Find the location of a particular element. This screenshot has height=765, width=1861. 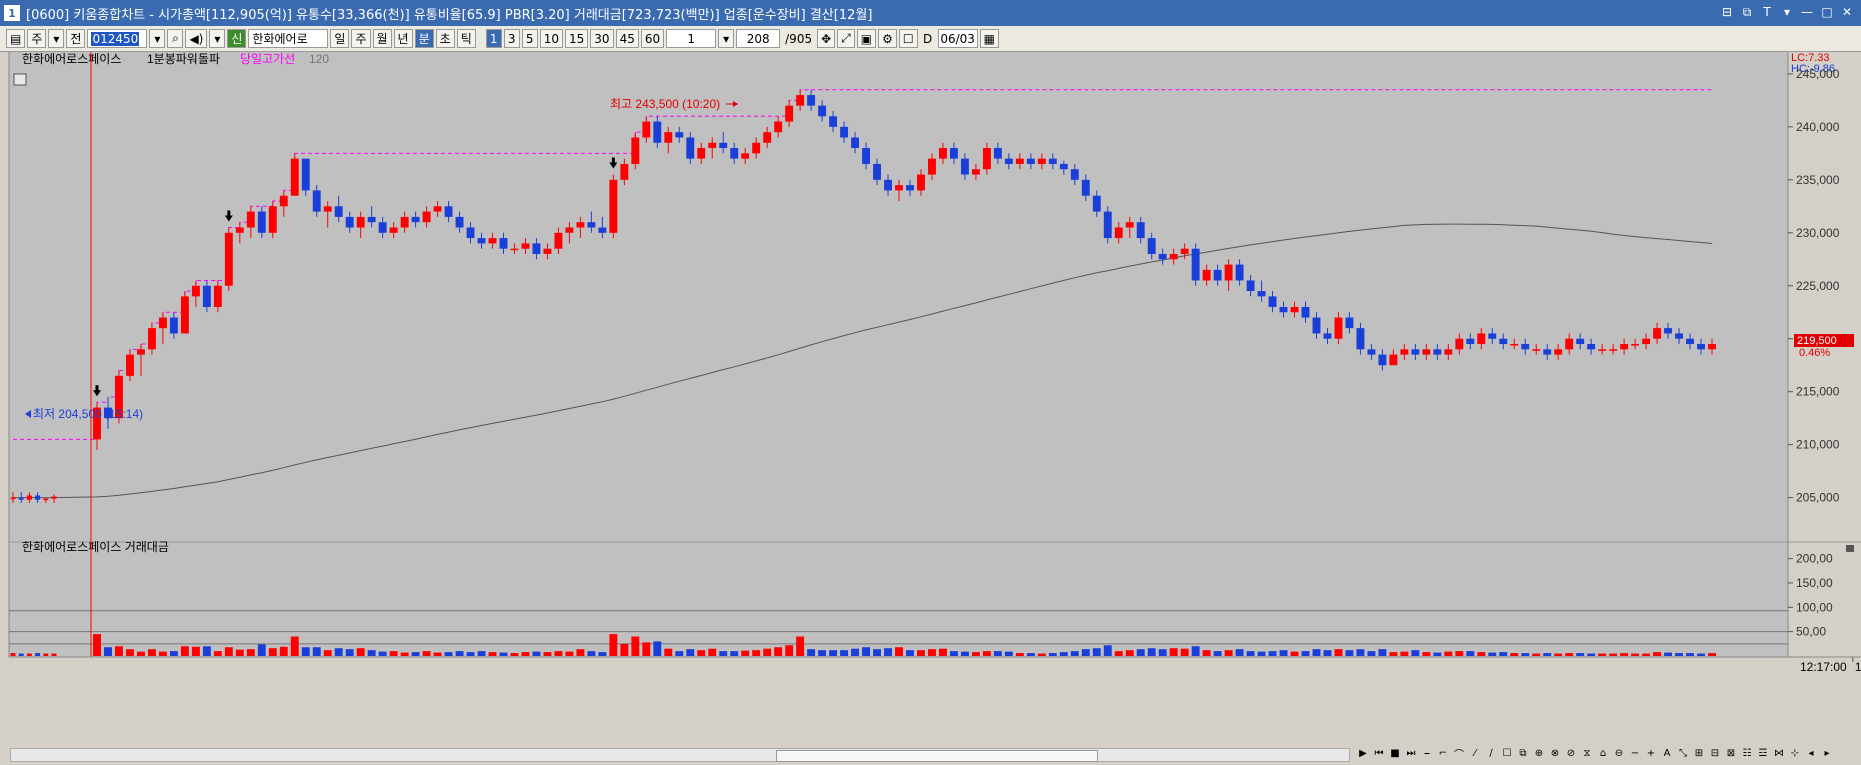

play-icon: ▶ is located at coordinates (1363, 753).